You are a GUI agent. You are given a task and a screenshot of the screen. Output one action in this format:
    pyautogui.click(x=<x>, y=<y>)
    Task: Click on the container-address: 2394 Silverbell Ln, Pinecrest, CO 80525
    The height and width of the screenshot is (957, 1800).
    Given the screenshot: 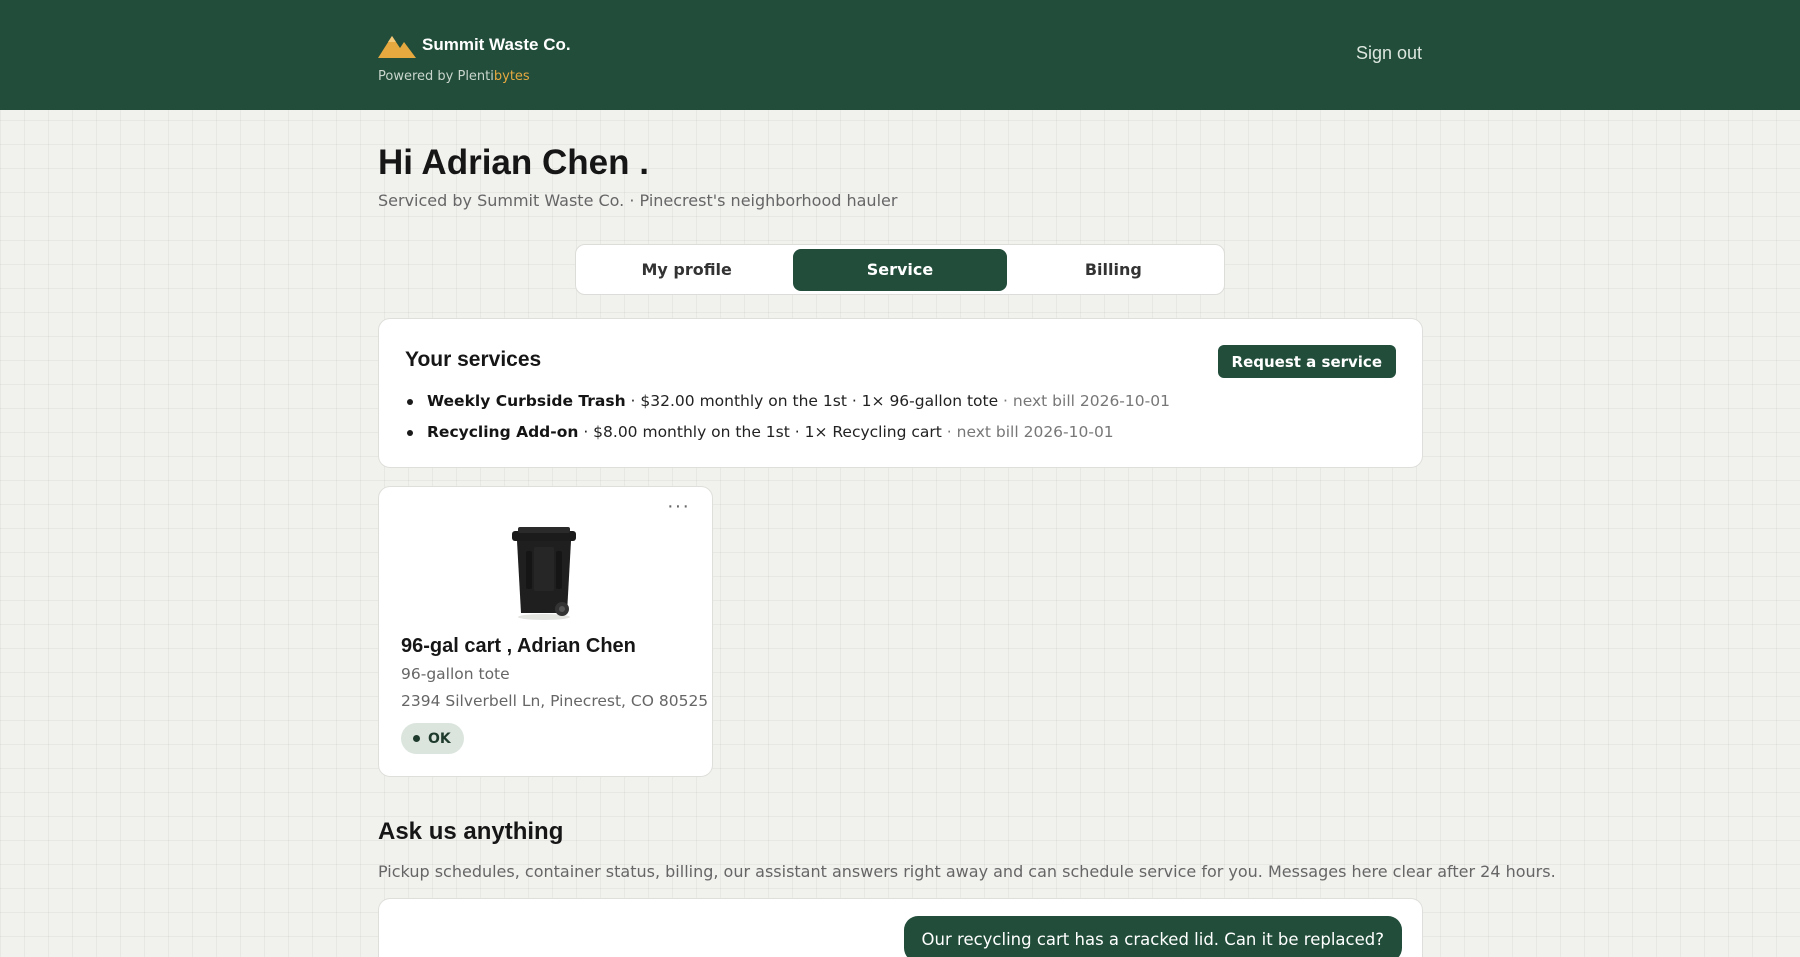 What is the action you would take?
    pyautogui.click(x=555, y=701)
    